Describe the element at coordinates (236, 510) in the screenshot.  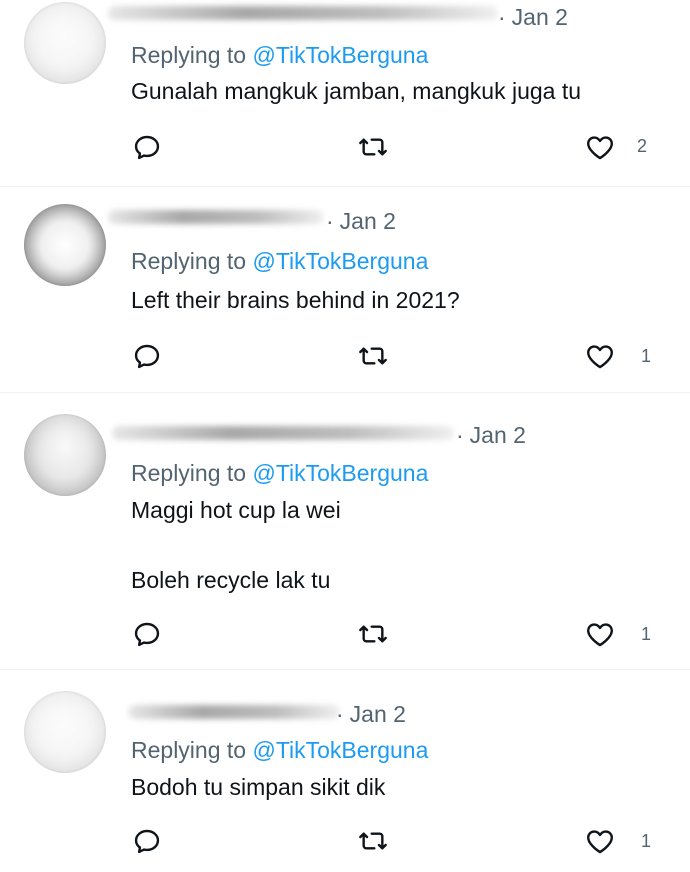
I see `tweet-text-line-1: Maggi hot cup la wei` at that location.